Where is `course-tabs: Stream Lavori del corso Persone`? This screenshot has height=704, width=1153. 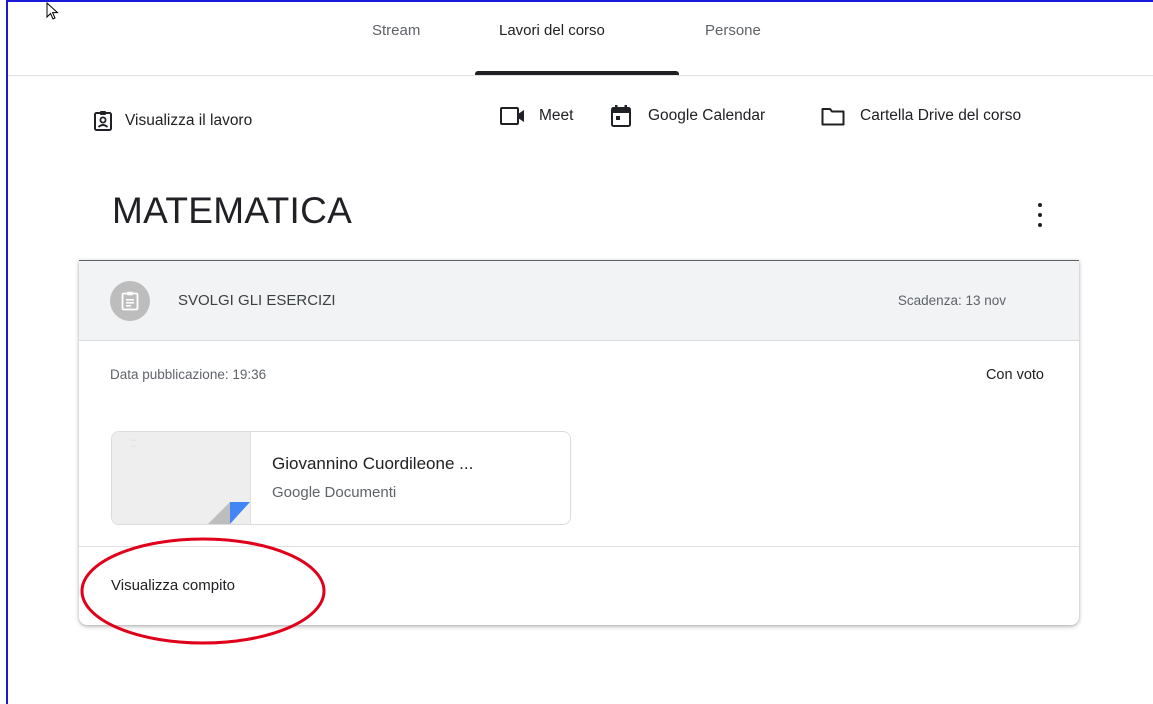 course-tabs: Stream Lavori del corso Persone is located at coordinates (580, 39).